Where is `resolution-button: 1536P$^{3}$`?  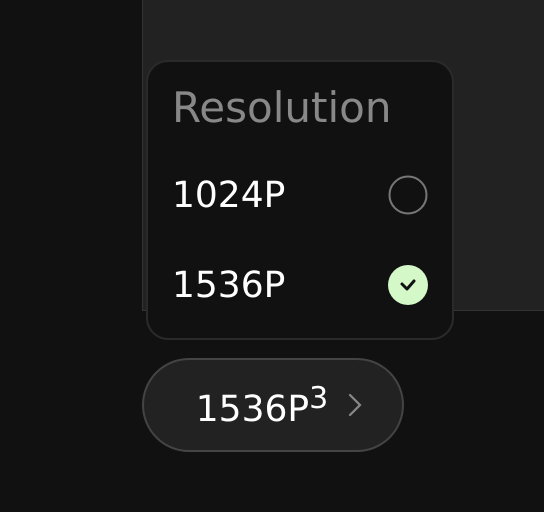
resolution-button: 1536P$^{3}$ is located at coordinates (273, 405).